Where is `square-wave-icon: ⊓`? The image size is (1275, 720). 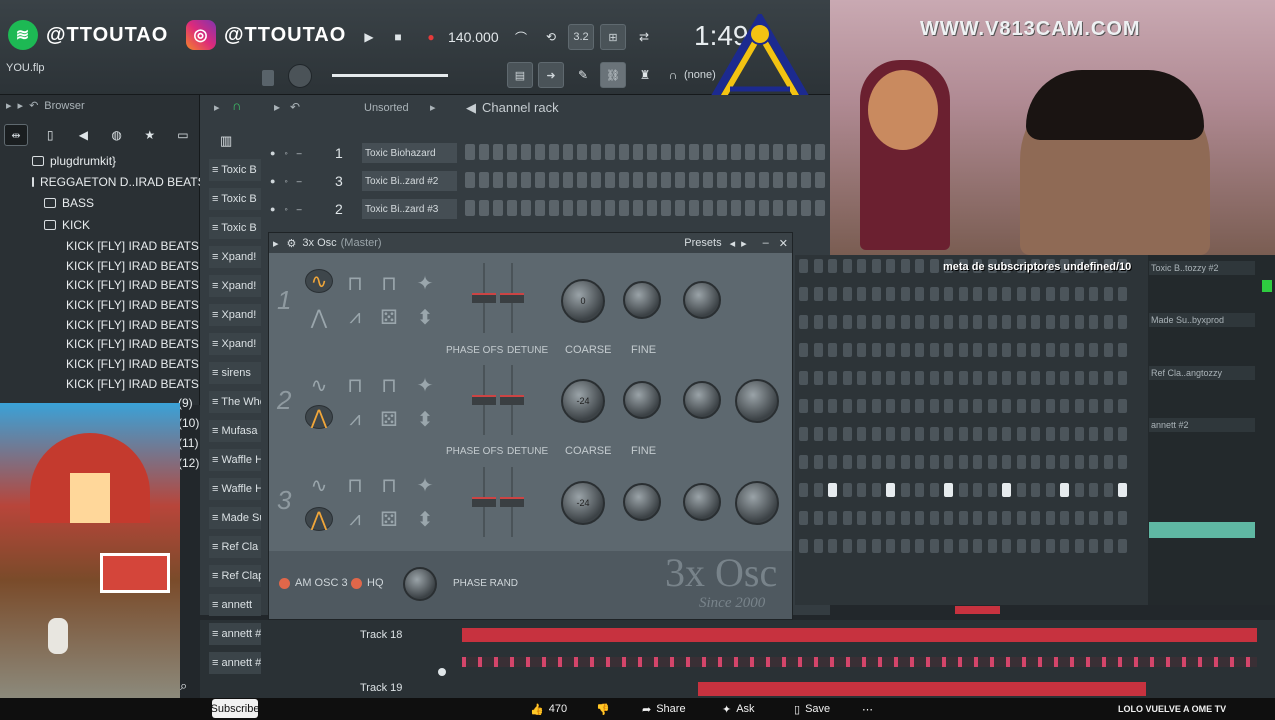 square-wave-icon: ⊓ is located at coordinates (355, 283).